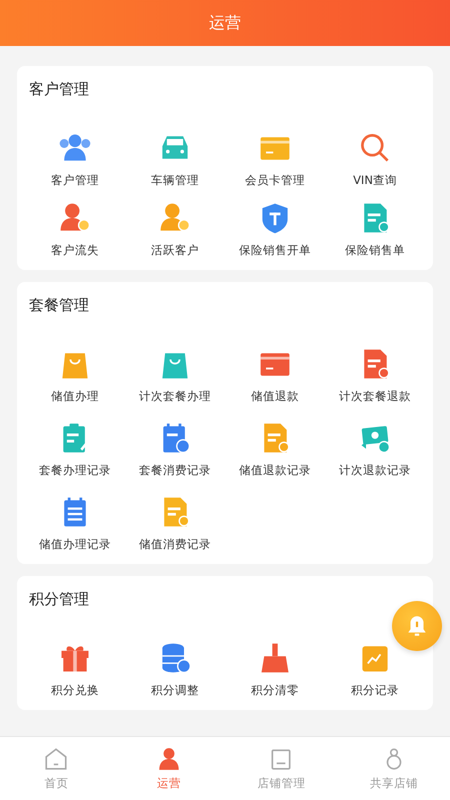  Describe the element at coordinates (75, 523) in the screenshot. I see `menu-item: 储值办理记录` at that location.